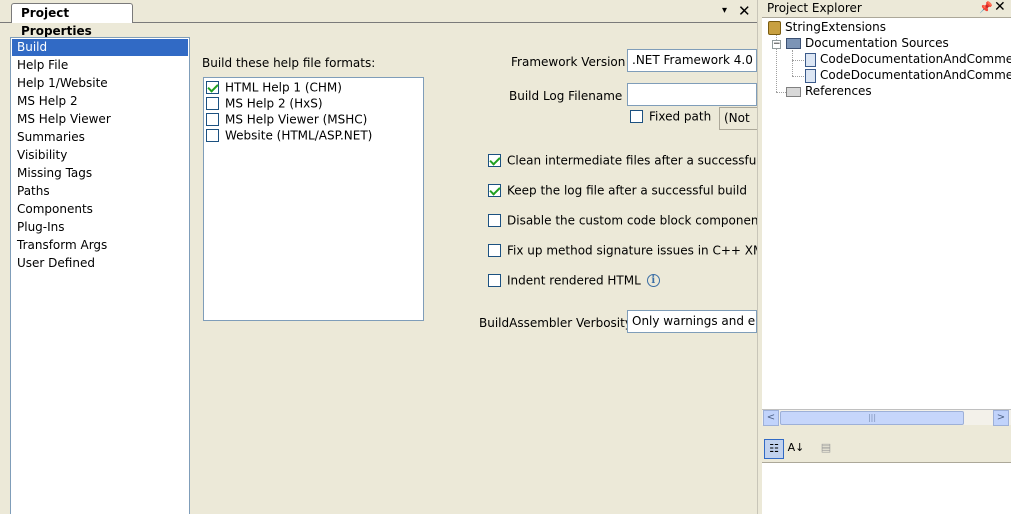  I want to click on scrollbar-thumb: |||, so click(872, 418).